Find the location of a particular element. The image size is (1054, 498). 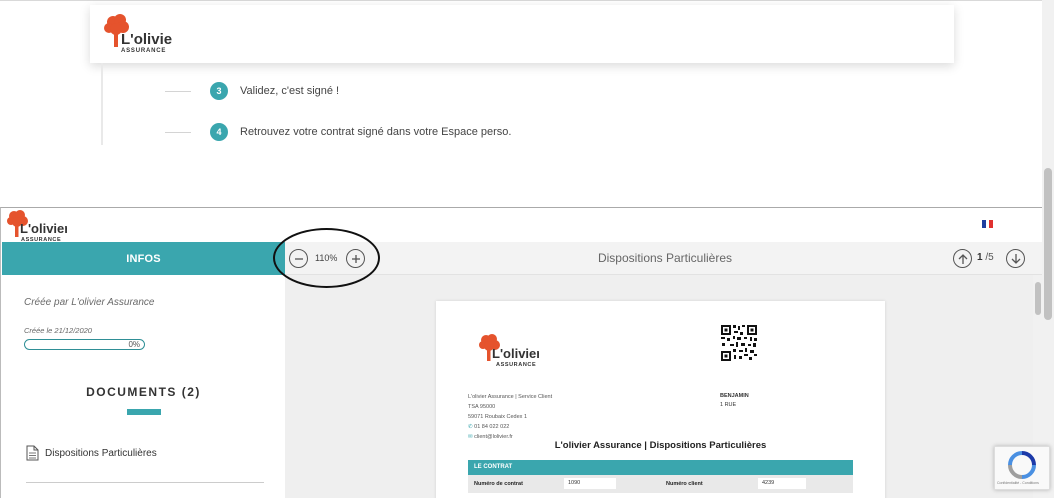

next-page-button is located at coordinates (1015, 258).